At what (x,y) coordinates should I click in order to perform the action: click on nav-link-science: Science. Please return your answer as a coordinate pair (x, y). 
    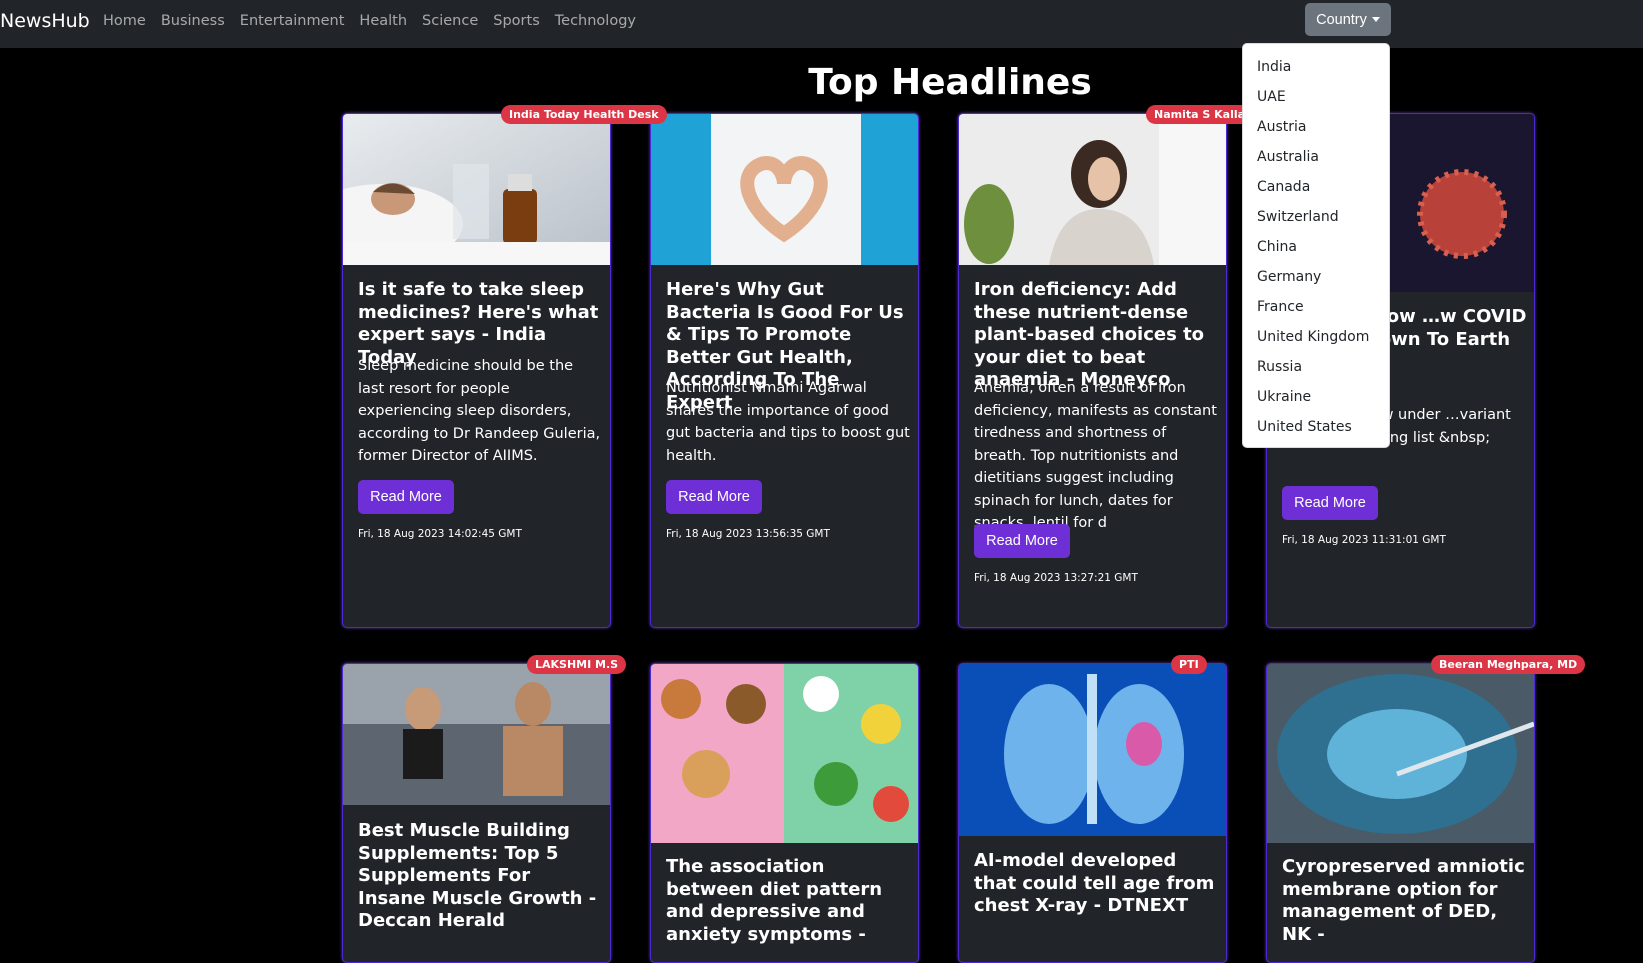
    Looking at the image, I should click on (450, 21).